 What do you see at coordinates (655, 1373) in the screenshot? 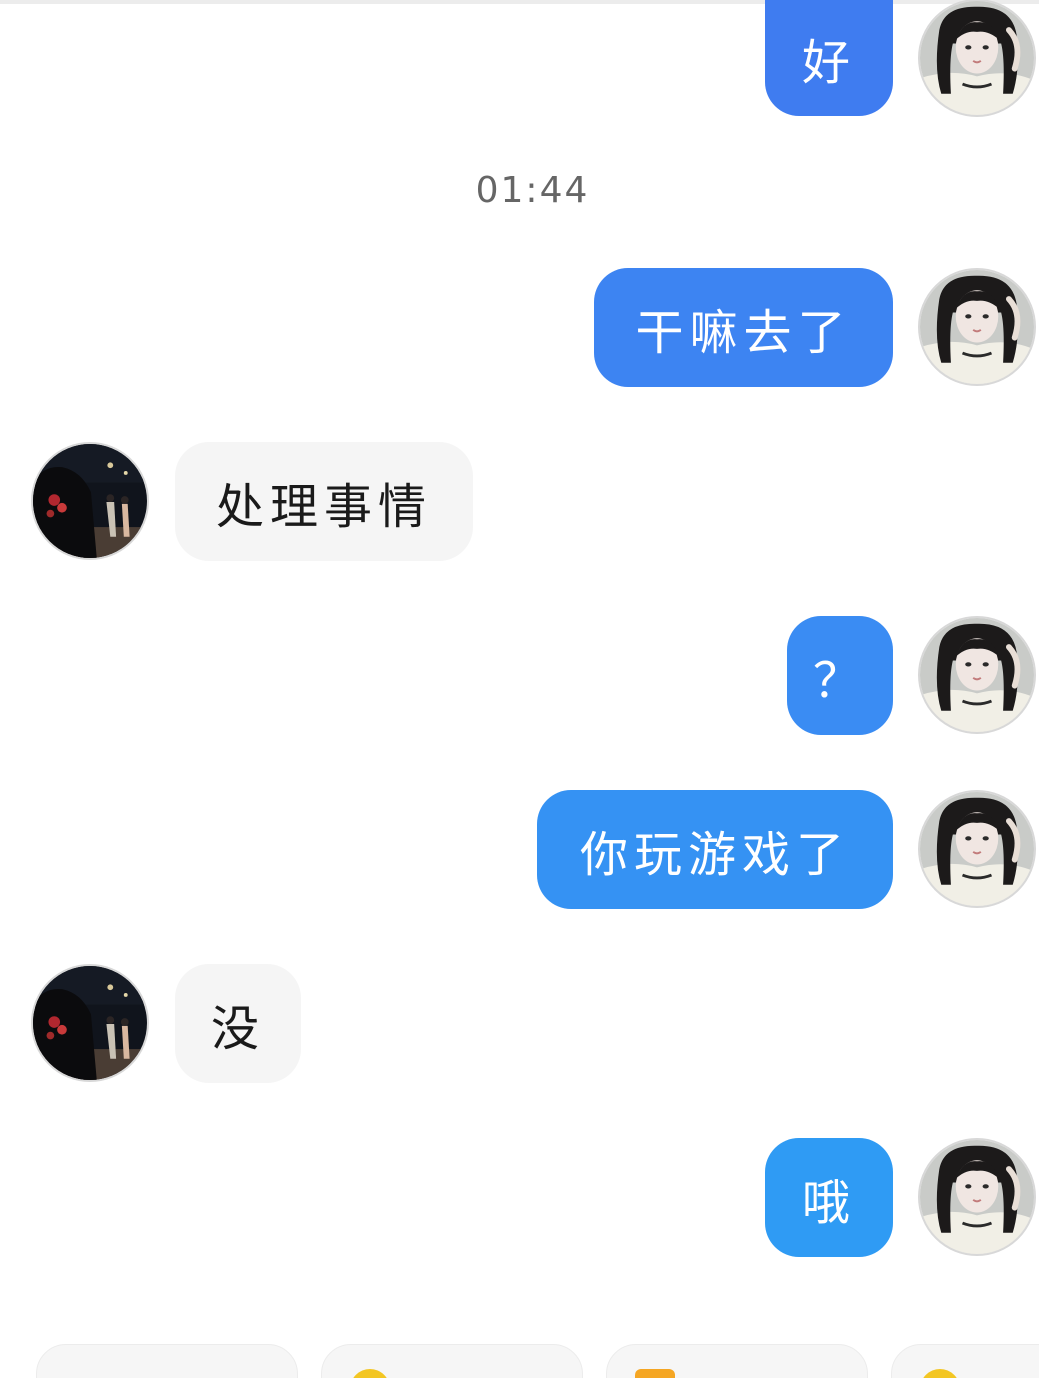
I see `gift-icon` at bounding box center [655, 1373].